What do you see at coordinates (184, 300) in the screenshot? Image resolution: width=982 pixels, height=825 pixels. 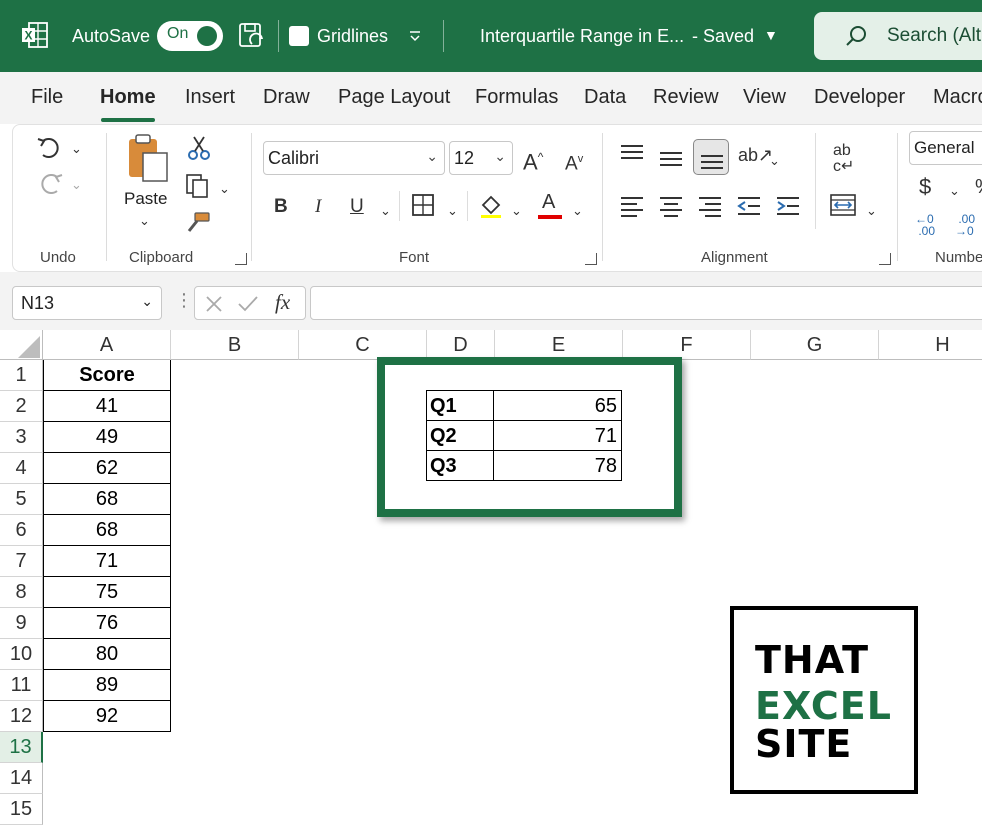 I see `resize-handle-icon: ⋮` at bounding box center [184, 300].